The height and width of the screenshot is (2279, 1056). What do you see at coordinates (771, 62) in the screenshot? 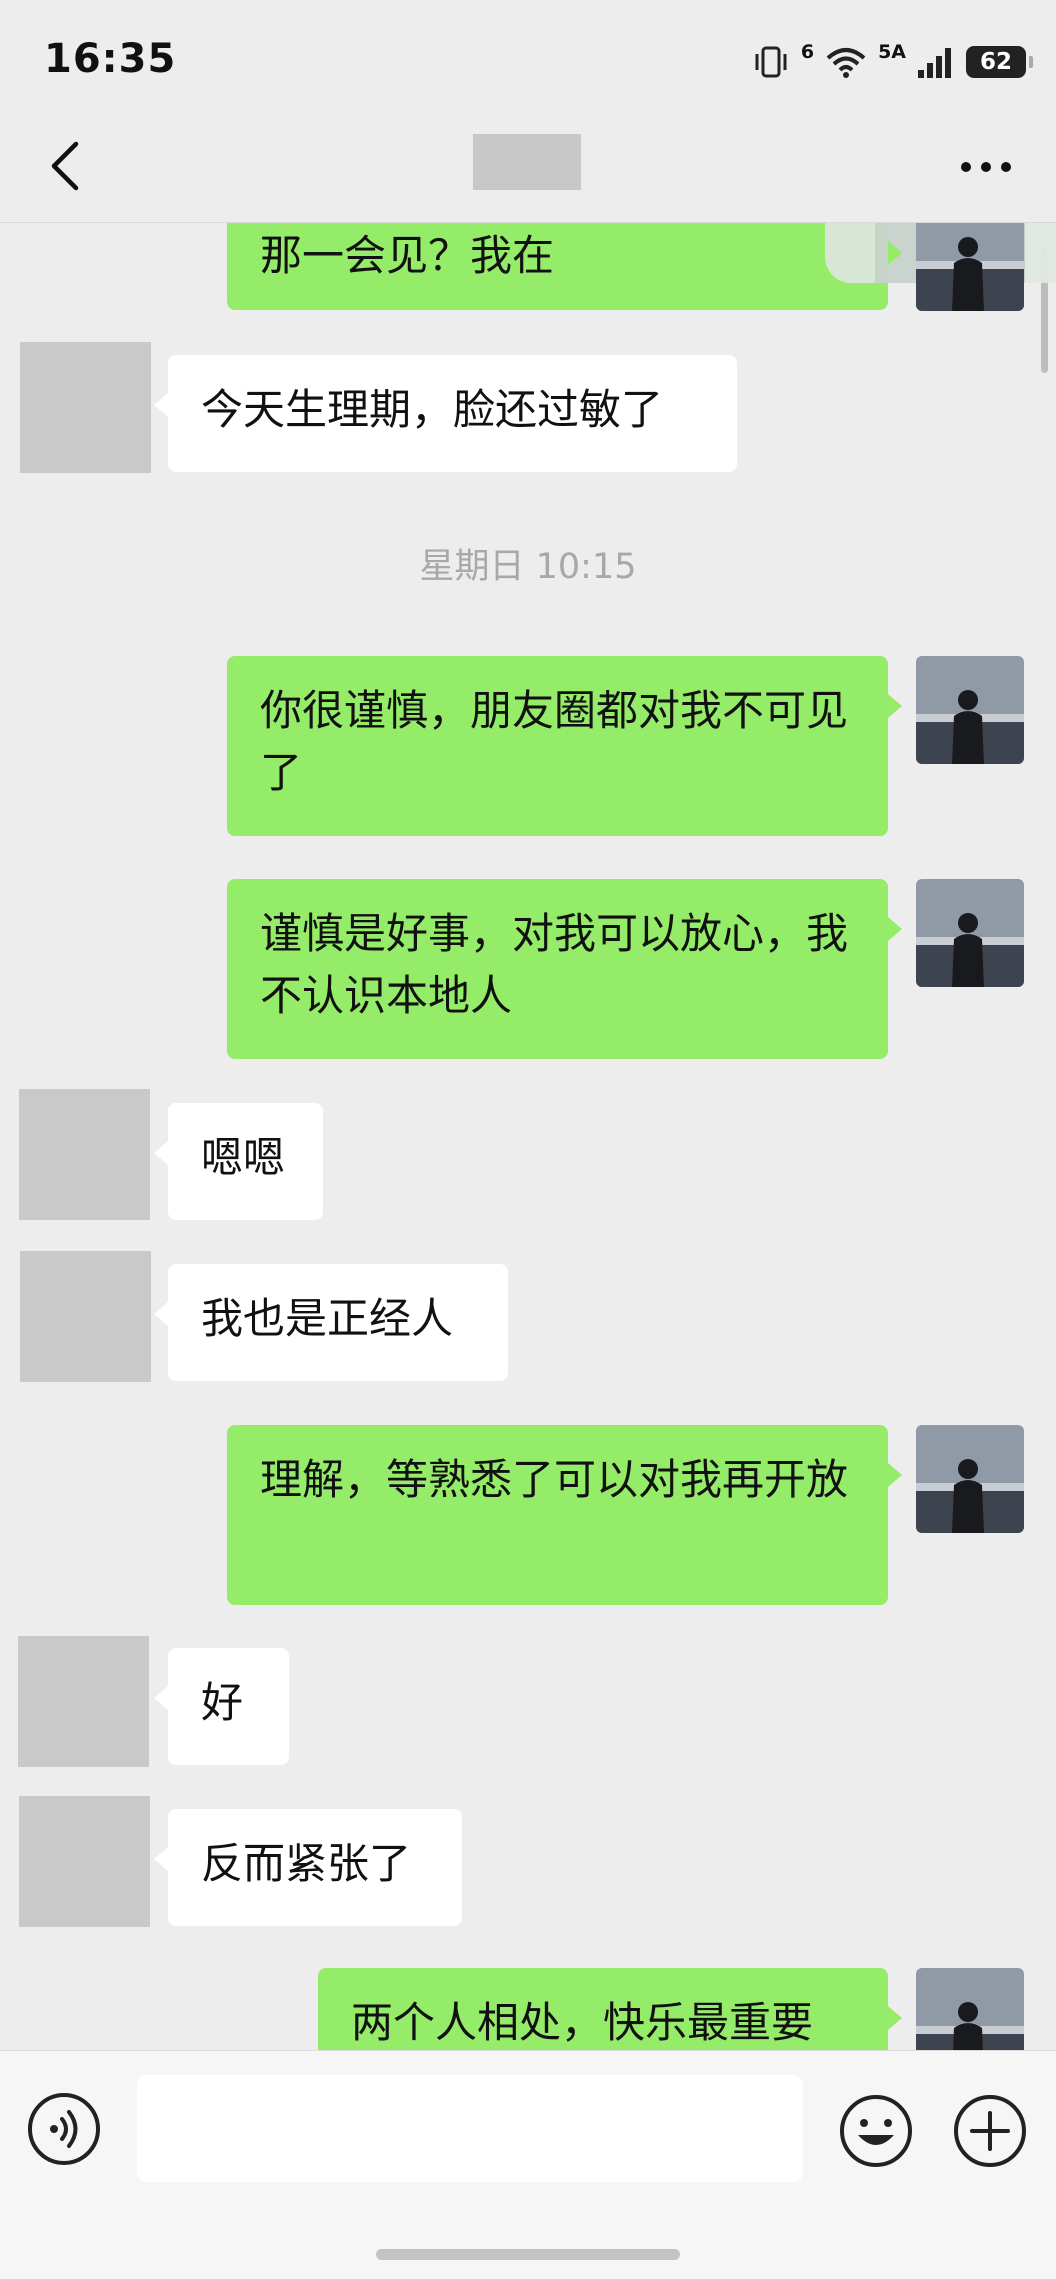
I see `vibrate-icon` at bounding box center [771, 62].